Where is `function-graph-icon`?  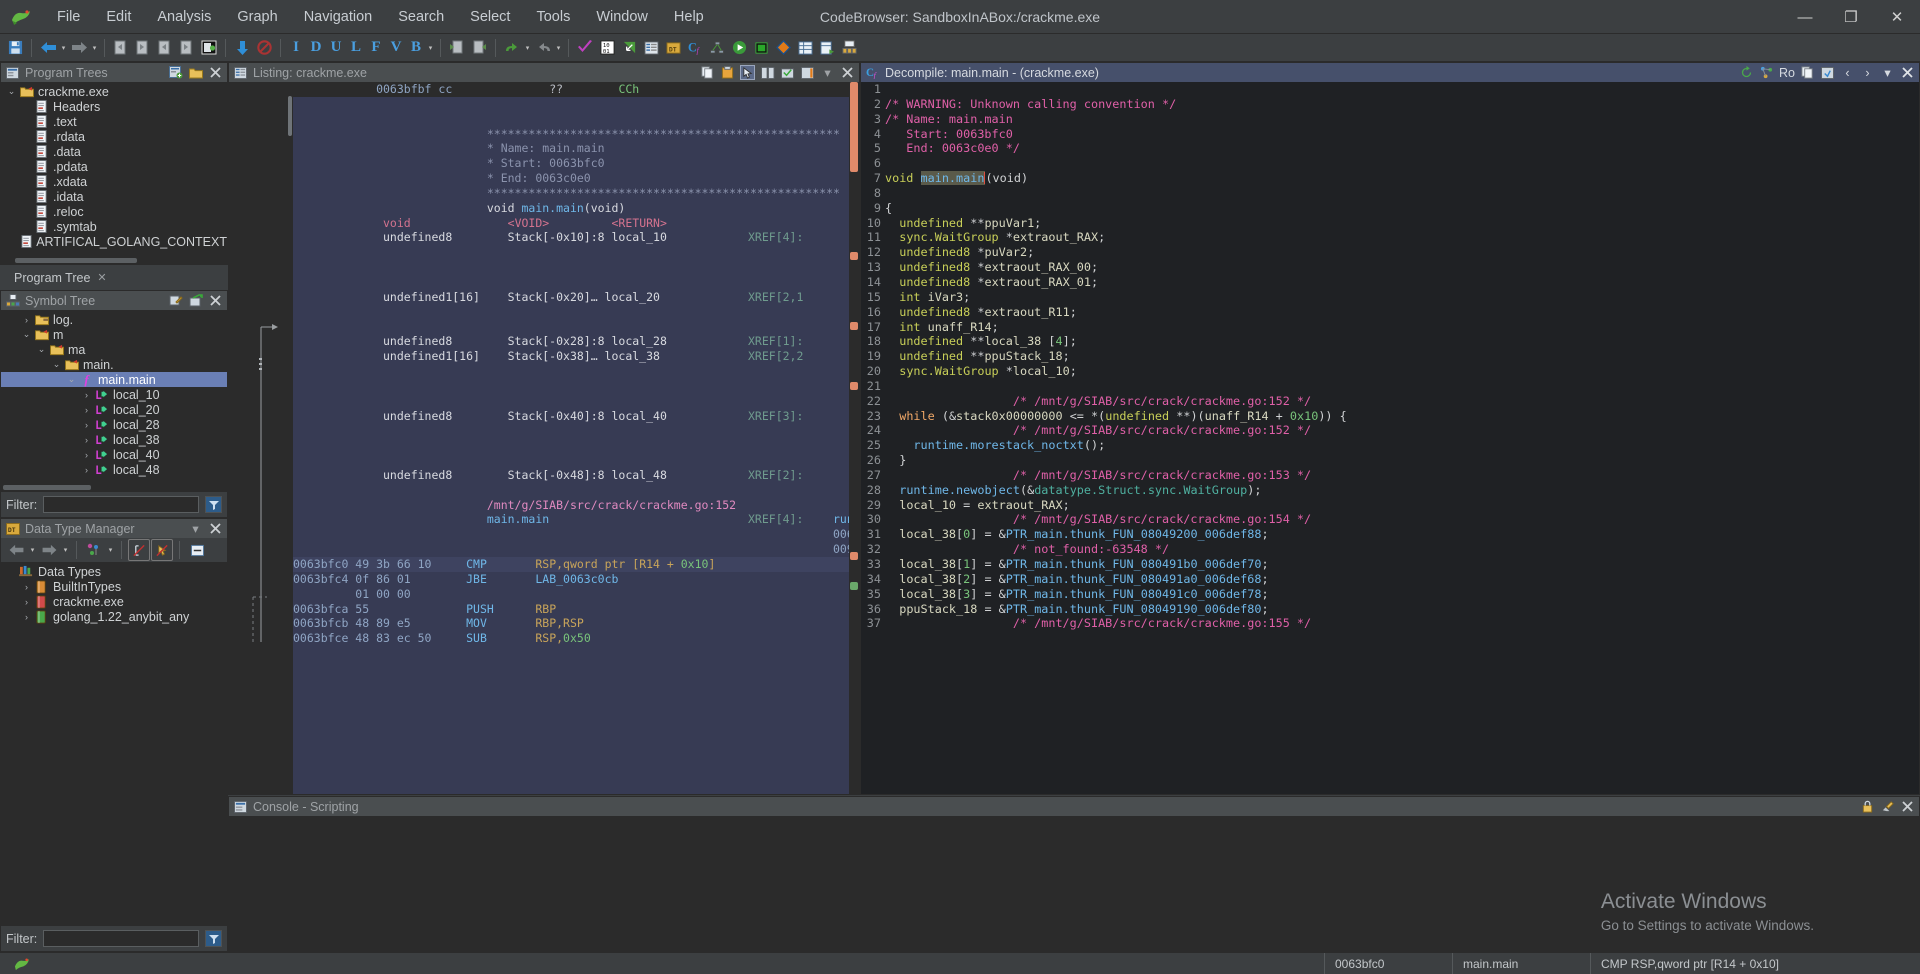
function-graph-icon is located at coordinates (717, 48).